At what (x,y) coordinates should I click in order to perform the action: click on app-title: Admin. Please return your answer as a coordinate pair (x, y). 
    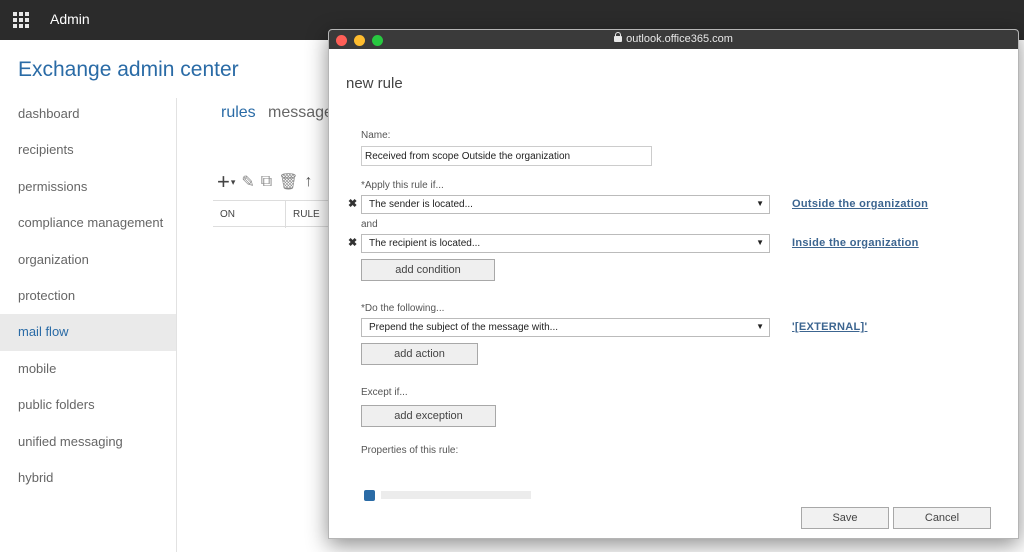
    Looking at the image, I should click on (70, 19).